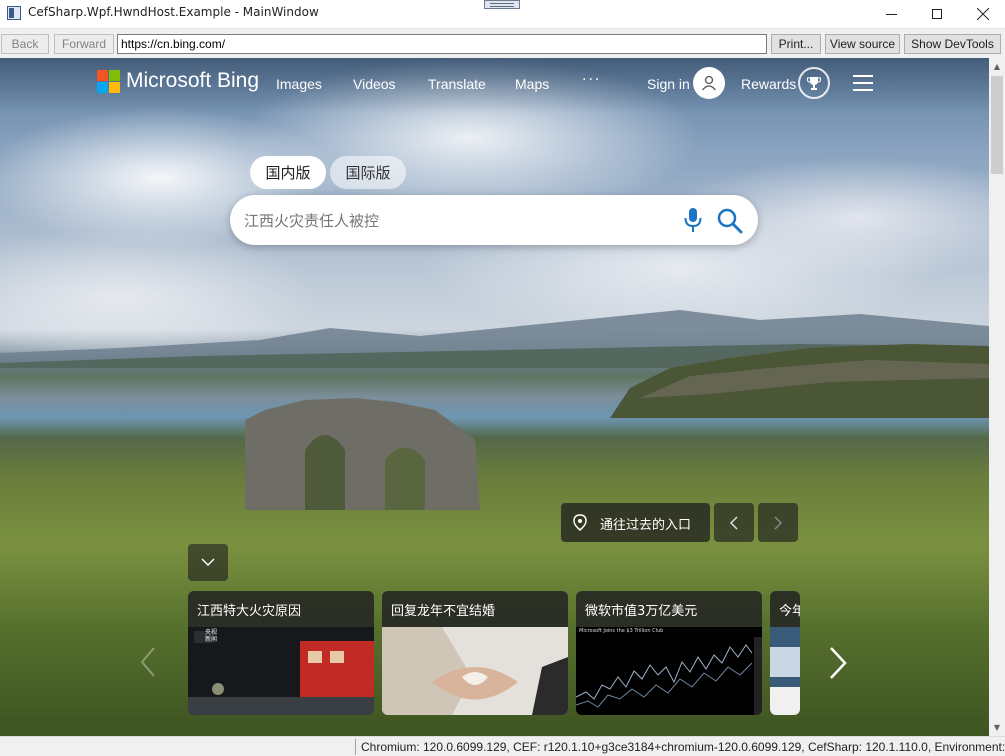 The width and height of the screenshot is (1005, 756). I want to click on news-next-chevron-icon, so click(838, 663).